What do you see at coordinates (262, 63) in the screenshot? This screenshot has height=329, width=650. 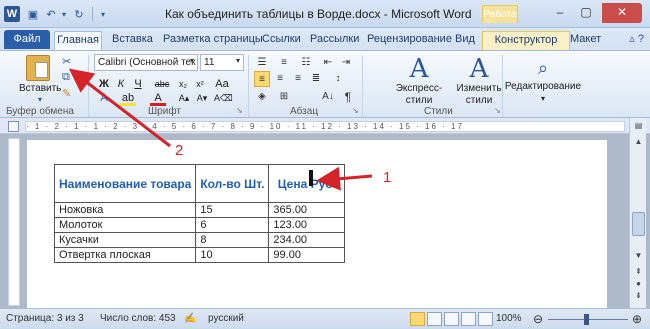 I see `bullets-button: ☰` at bounding box center [262, 63].